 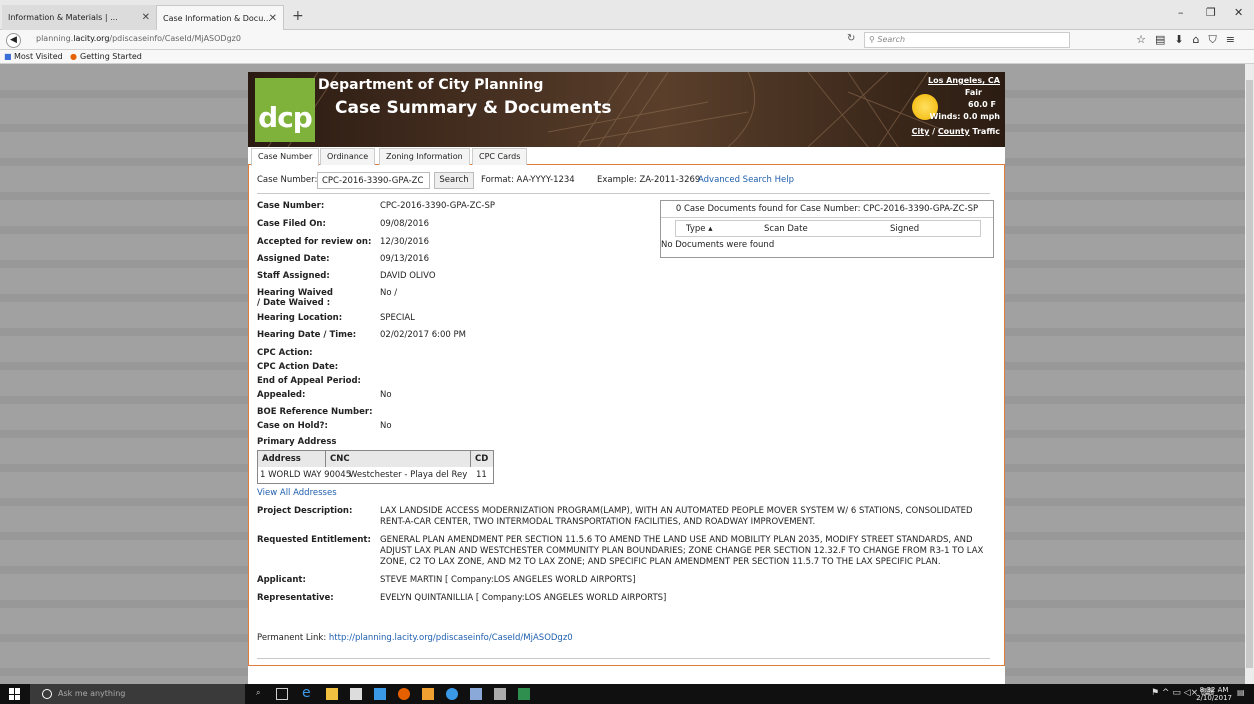 I want to click on requested-entitlement-label: Requested Entitlement:, so click(x=314, y=540).